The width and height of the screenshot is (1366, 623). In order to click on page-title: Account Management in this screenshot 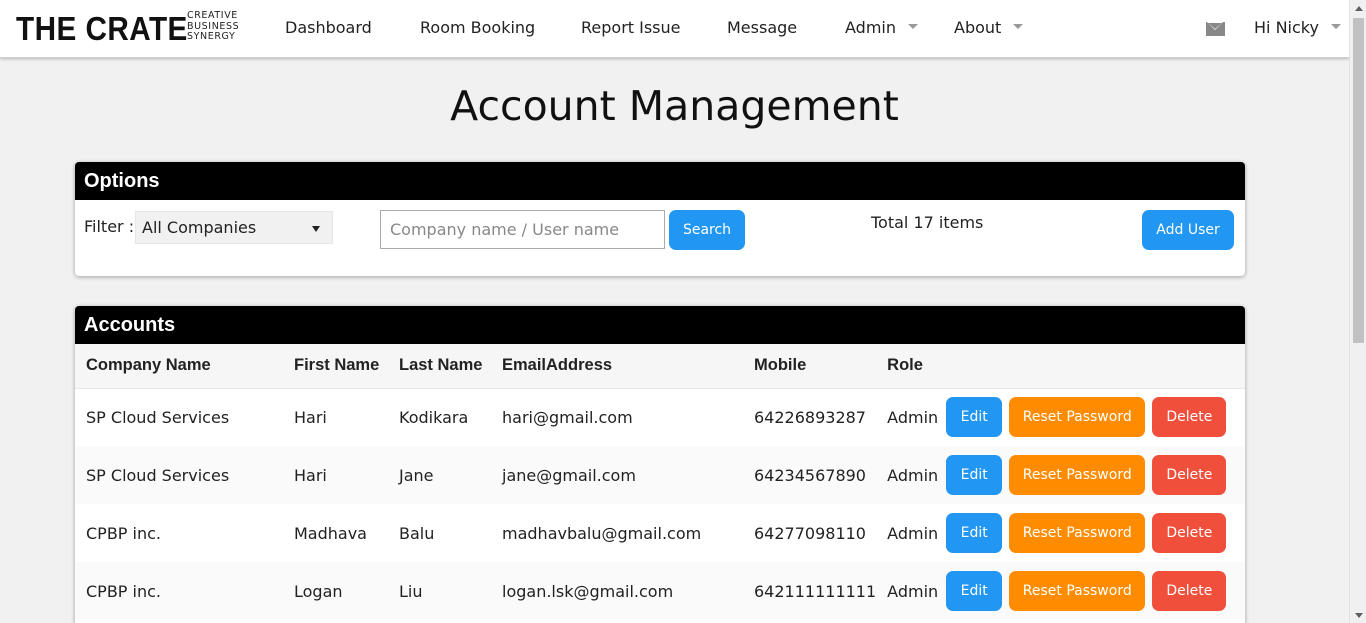, I will do `click(674, 106)`.